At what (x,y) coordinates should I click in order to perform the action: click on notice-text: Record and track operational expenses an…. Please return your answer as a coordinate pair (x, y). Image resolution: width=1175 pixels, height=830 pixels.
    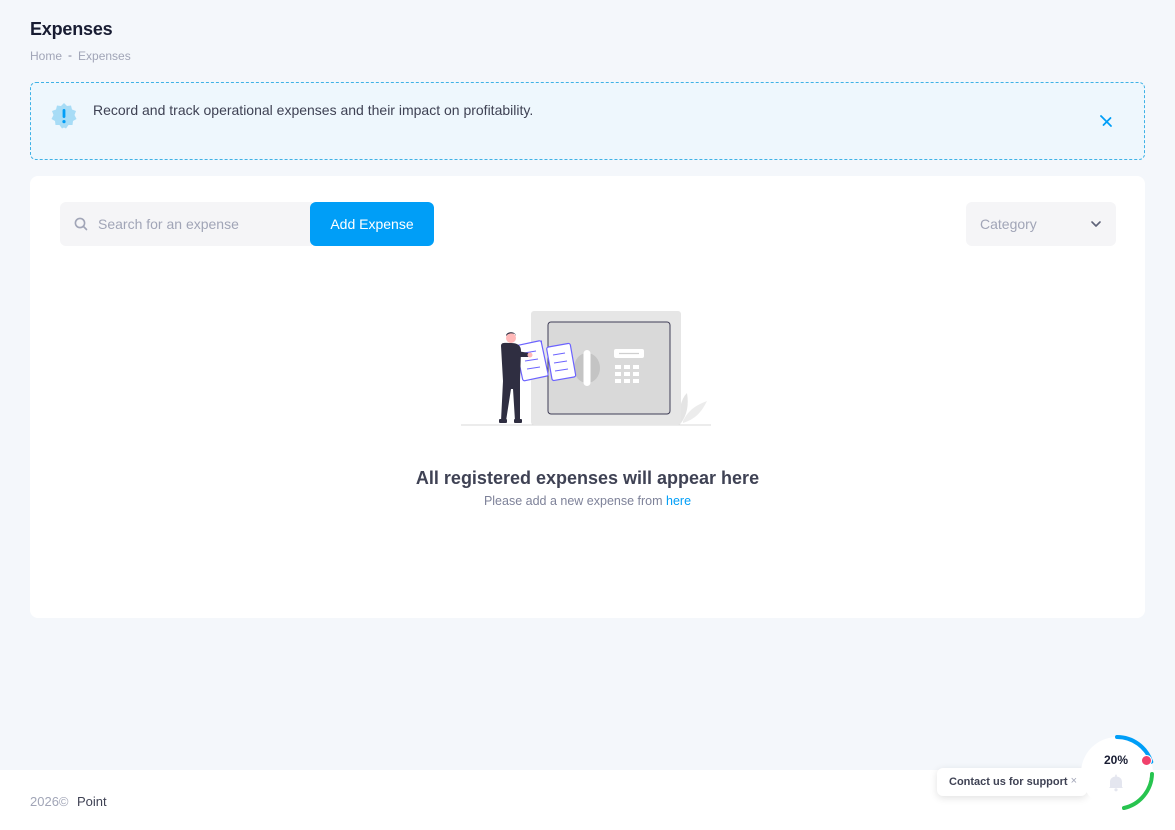
    Looking at the image, I should click on (313, 110).